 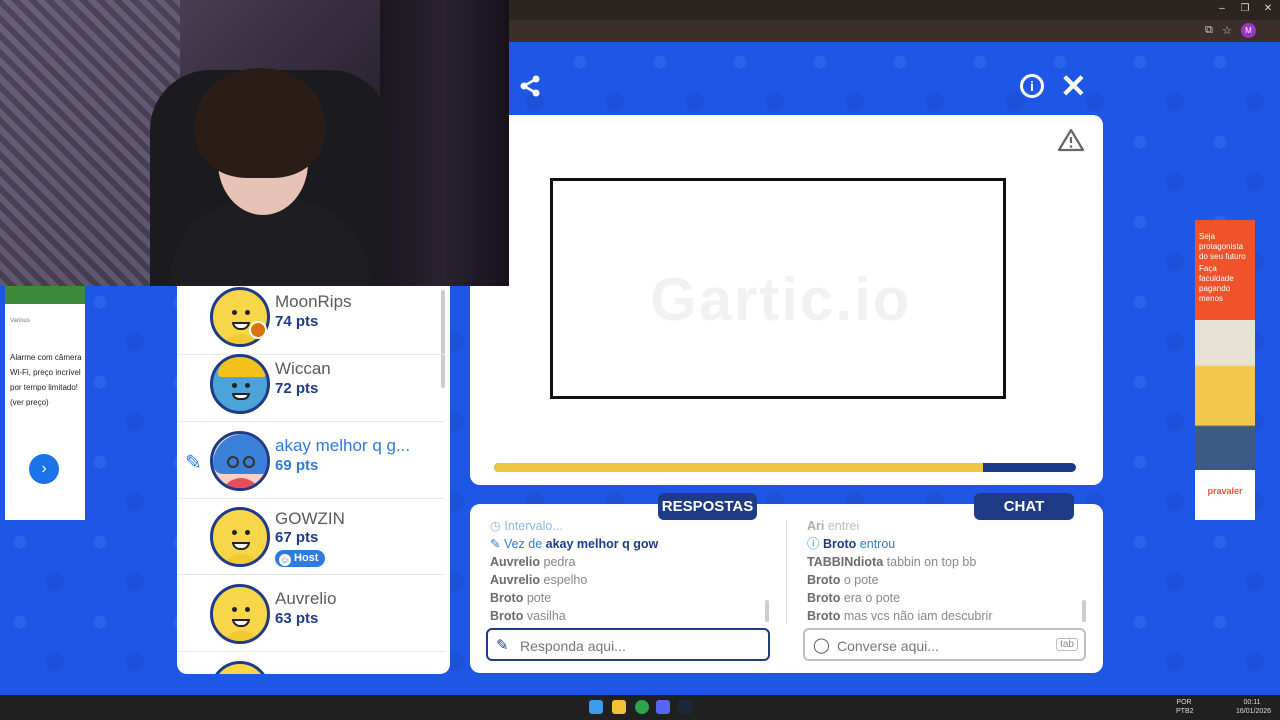 I want to click on answer-text: pedra, so click(x=559, y=562).